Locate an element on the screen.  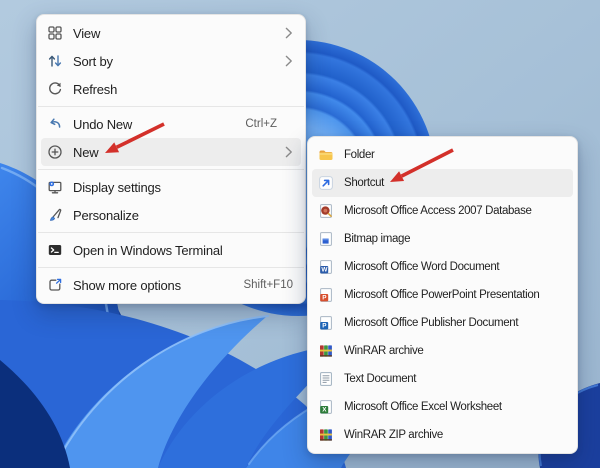
menu-item-show-more-options: Show more options Shift+F10 is located at coordinates (171, 285).